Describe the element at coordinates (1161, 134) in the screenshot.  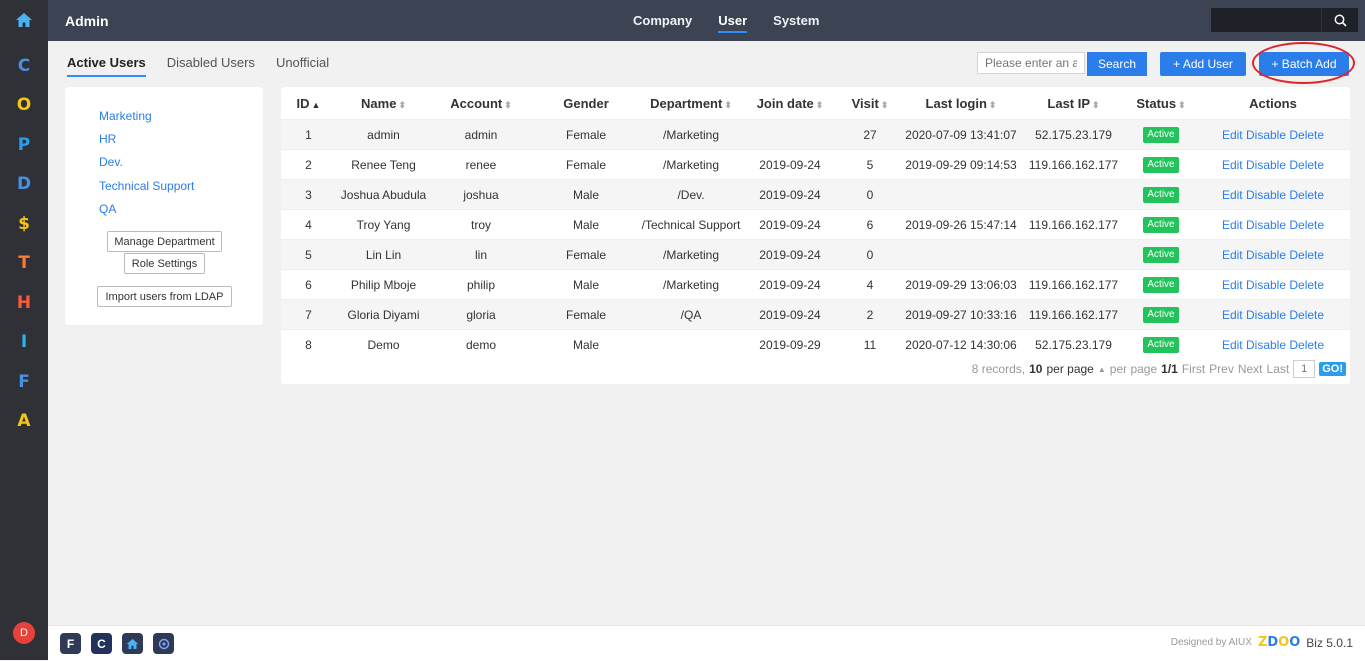
I see `status-cell: Active` at that location.